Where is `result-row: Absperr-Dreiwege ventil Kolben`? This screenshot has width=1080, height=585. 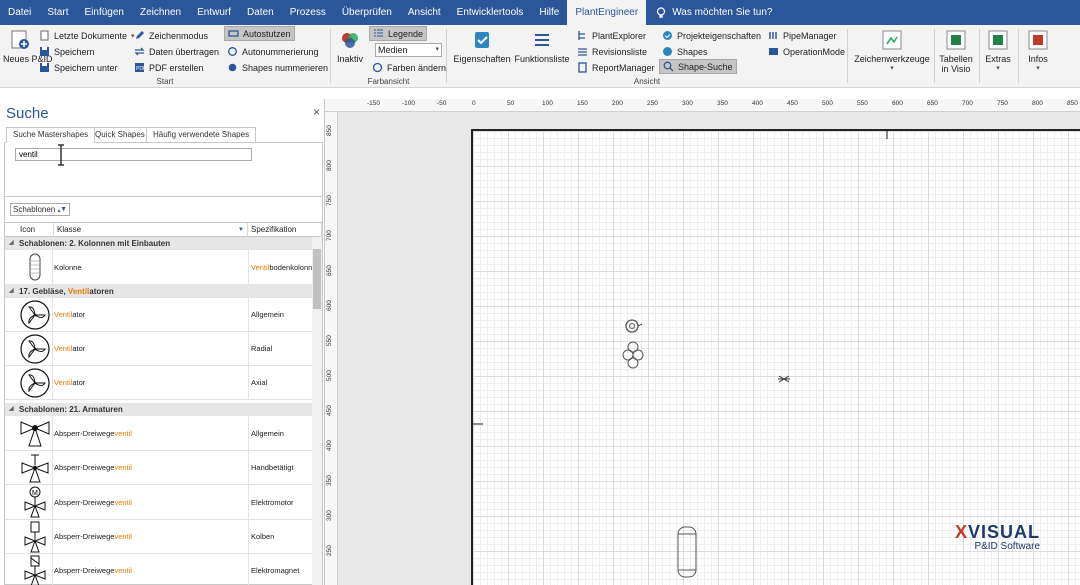
result-row: Absperr-Dreiwege ventil Kolben is located at coordinates (158, 537).